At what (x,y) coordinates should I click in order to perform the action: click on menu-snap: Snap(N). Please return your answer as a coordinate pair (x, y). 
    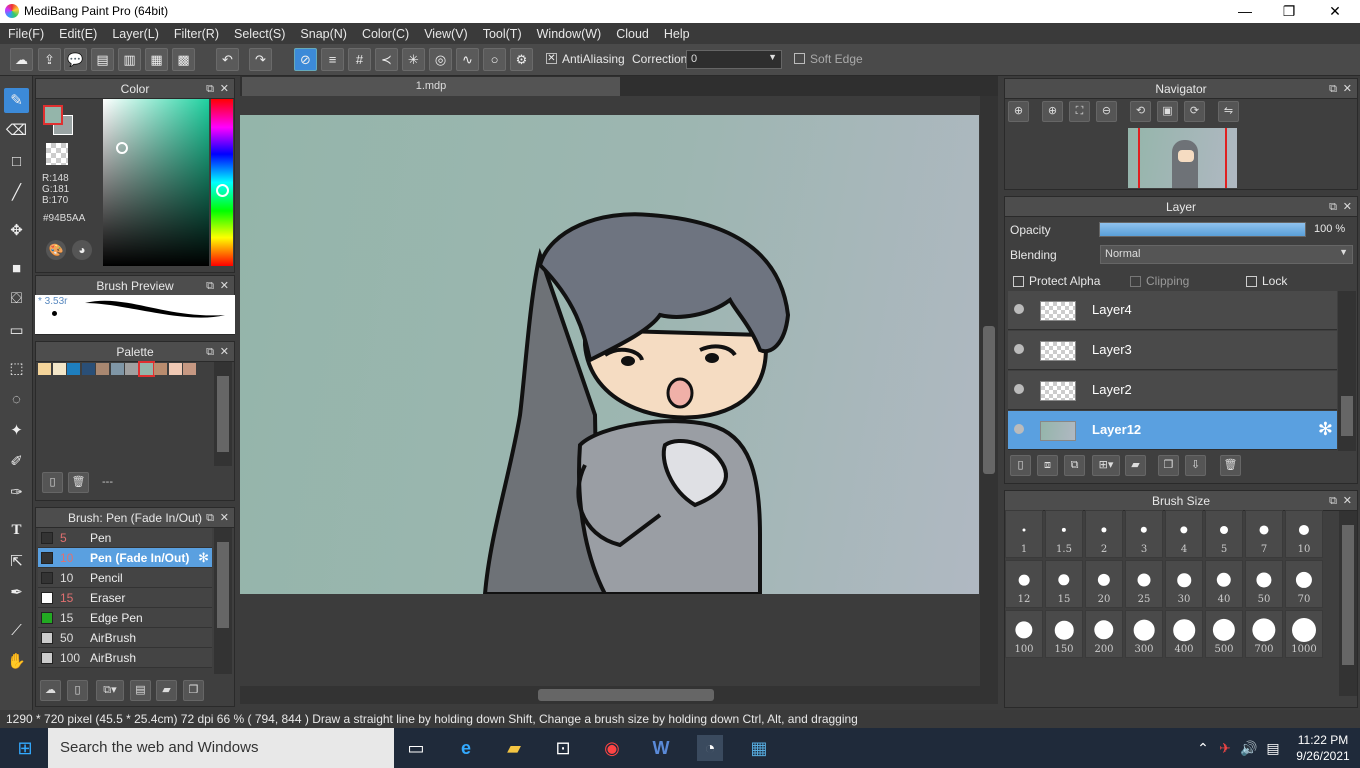
    Looking at the image, I should click on (323, 34).